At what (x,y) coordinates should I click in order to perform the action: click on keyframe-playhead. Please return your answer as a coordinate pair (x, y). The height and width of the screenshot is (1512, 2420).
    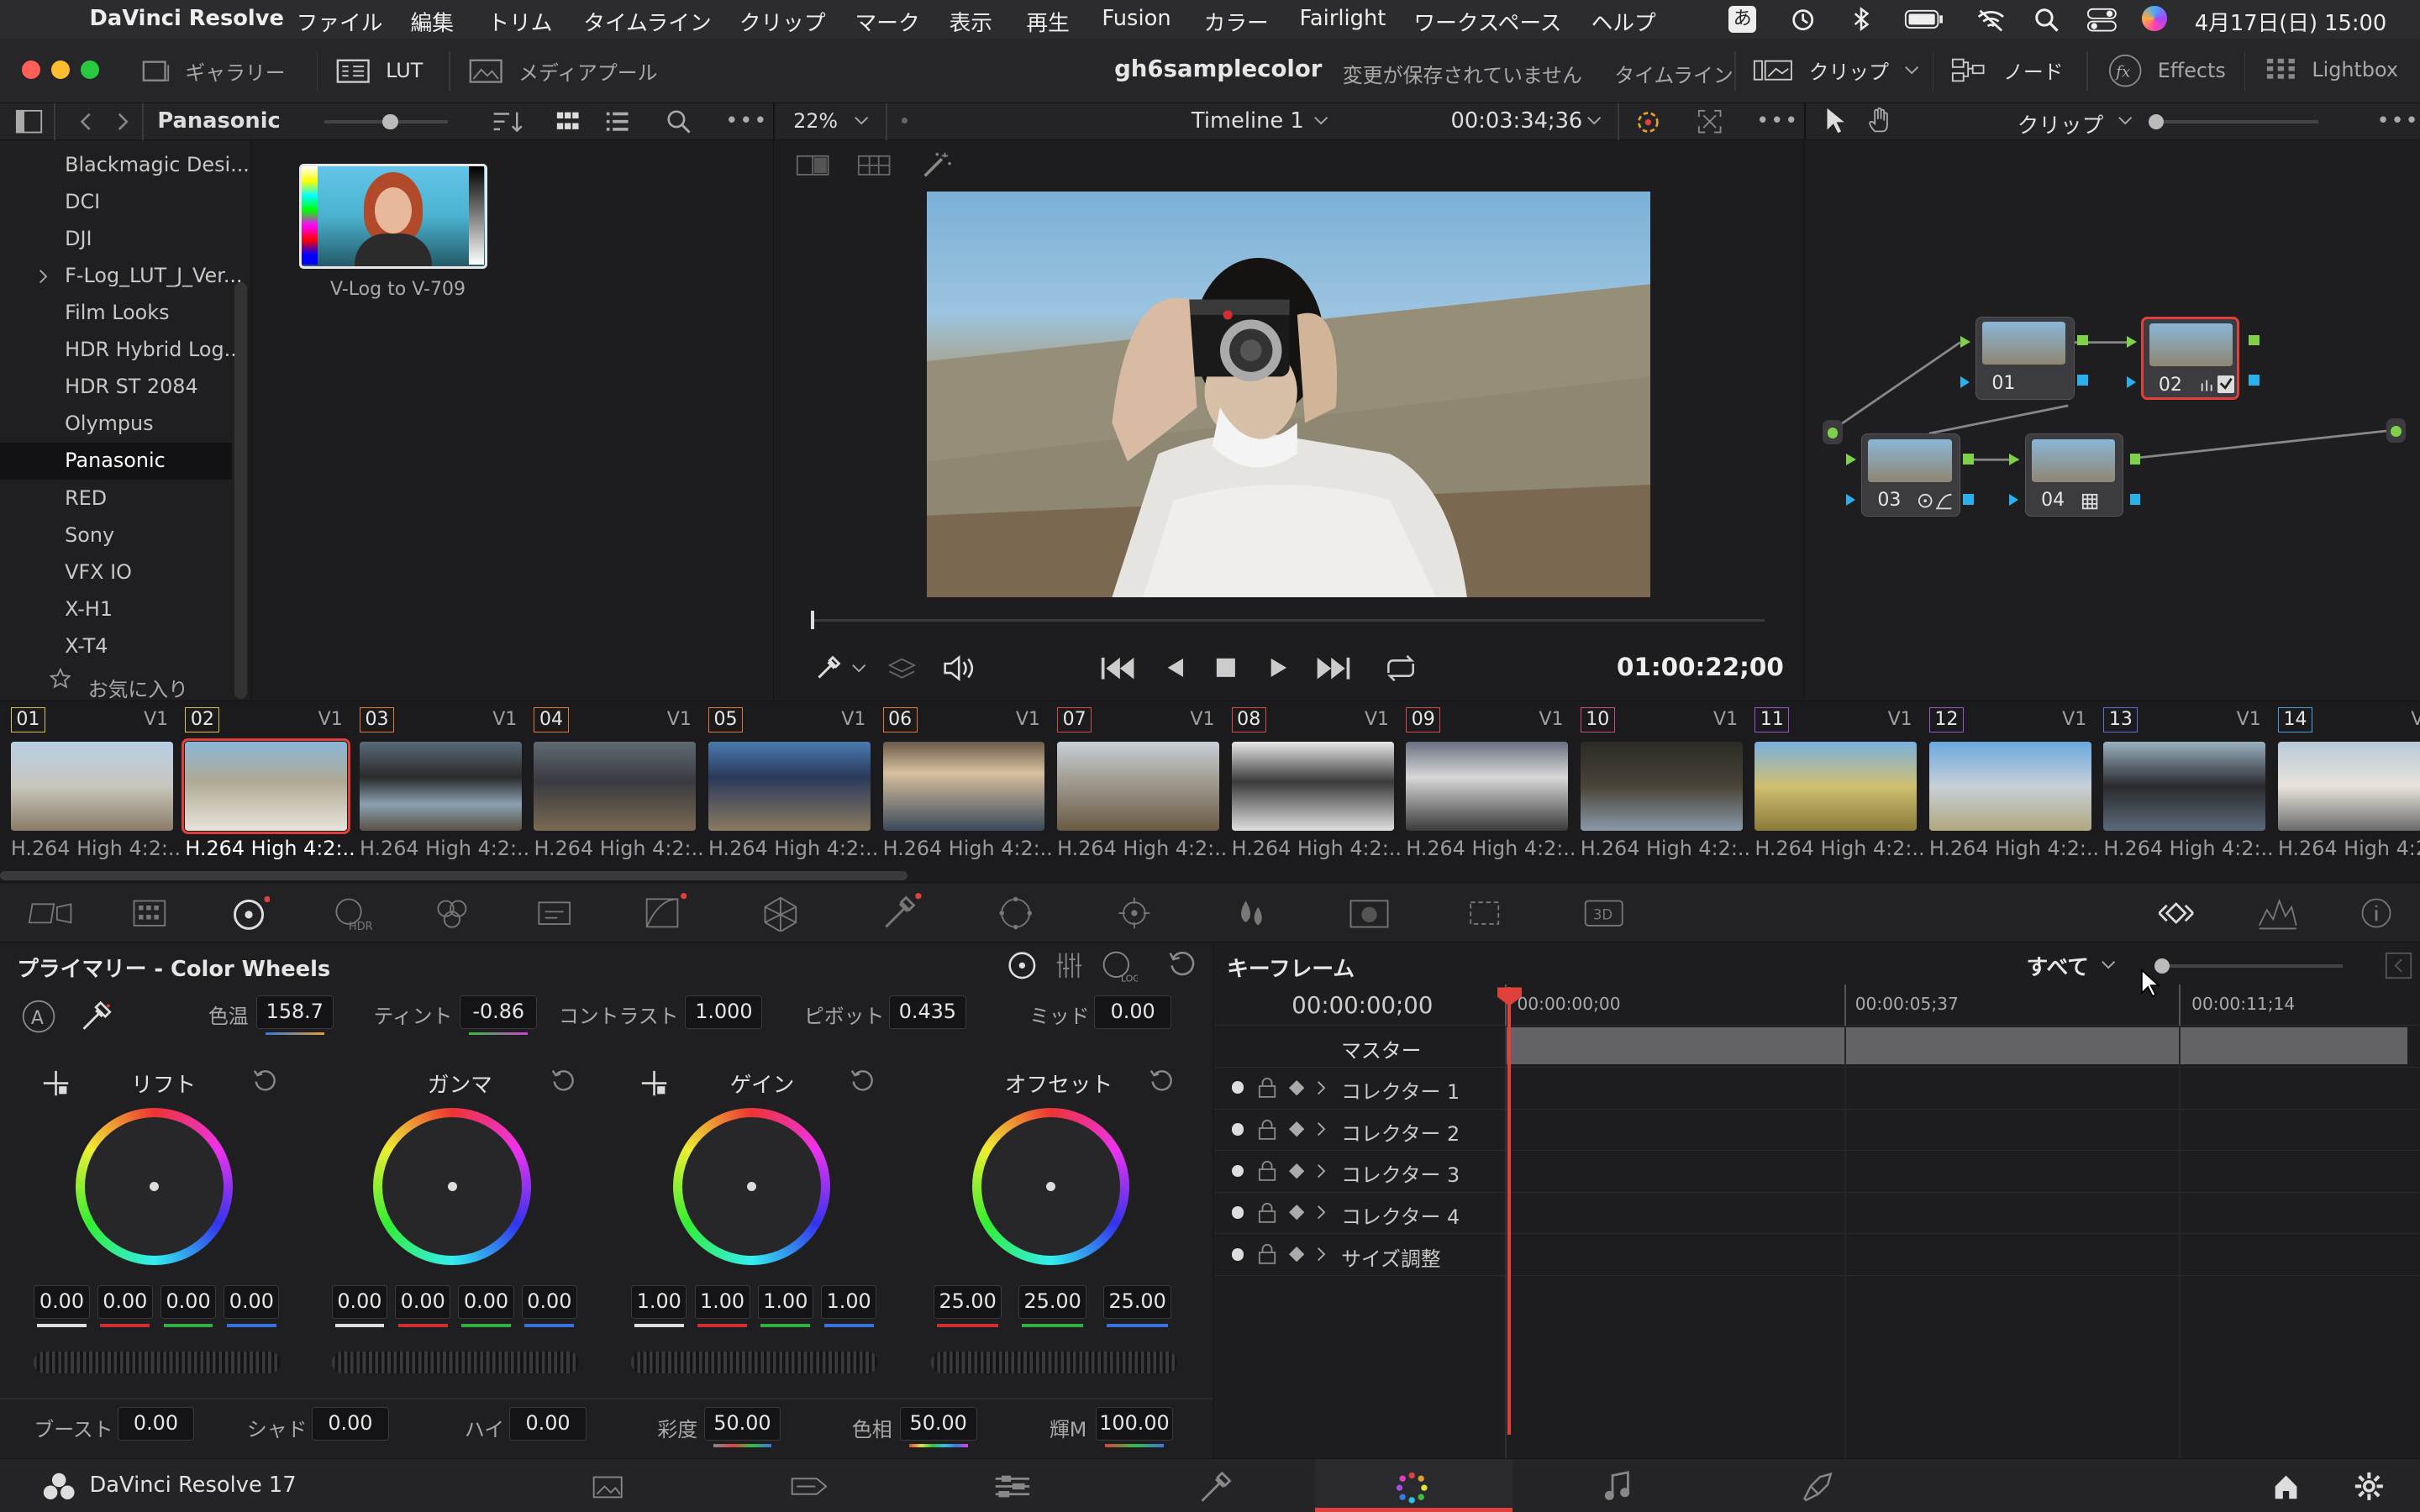
    Looking at the image, I should click on (1509, 1211).